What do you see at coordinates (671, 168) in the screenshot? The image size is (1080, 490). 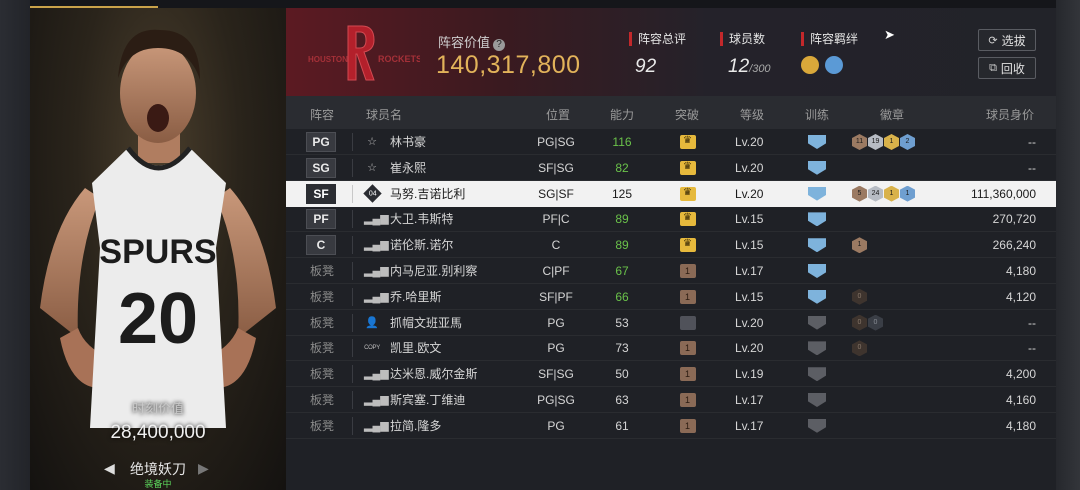 I see `table-row: SG ☆ 崔永熙 SF|SG 82 Lv.20 --` at bounding box center [671, 168].